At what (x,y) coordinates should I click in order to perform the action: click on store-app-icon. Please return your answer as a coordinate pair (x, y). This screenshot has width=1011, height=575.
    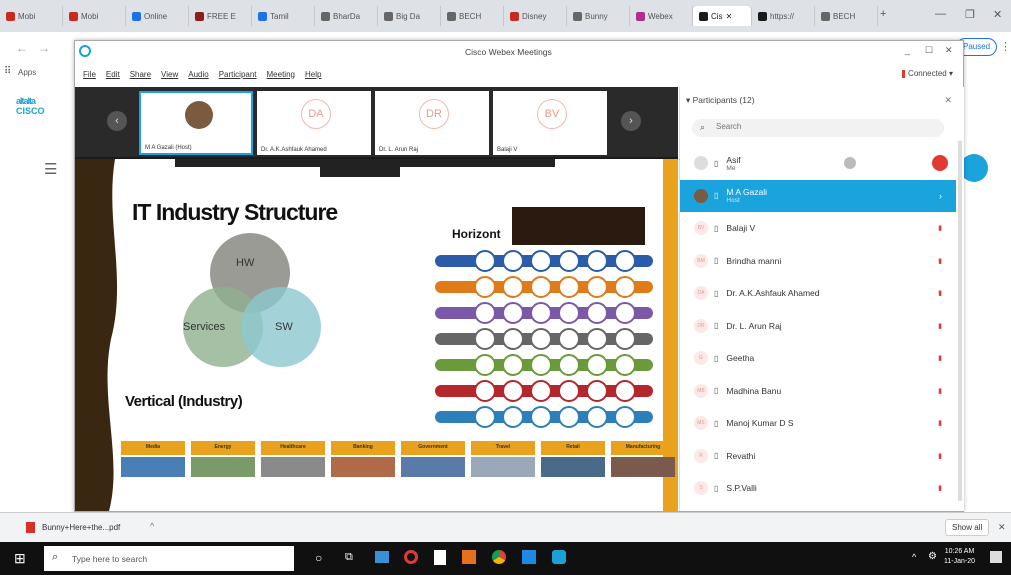
    Looking at the image, I should click on (382, 557).